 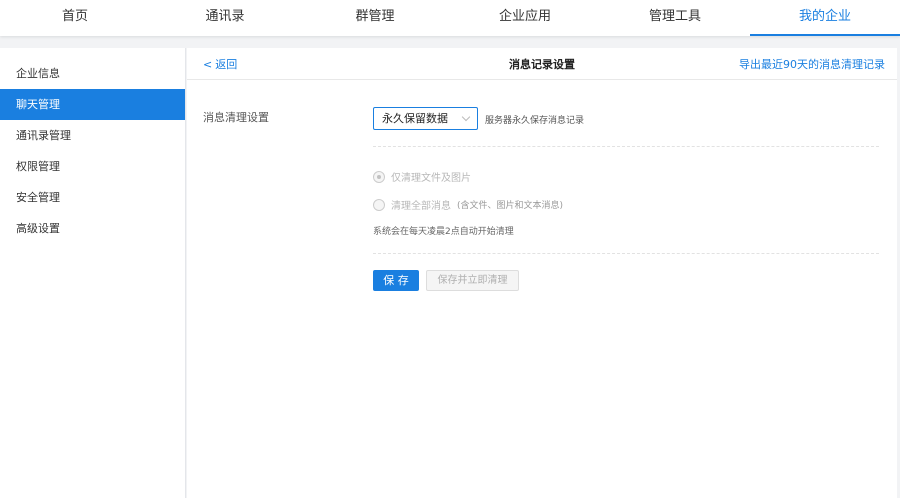 What do you see at coordinates (92, 166) in the screenshot?
I see `sidebar-item-permissions: 权限管理` at bounding box center [92, 166].